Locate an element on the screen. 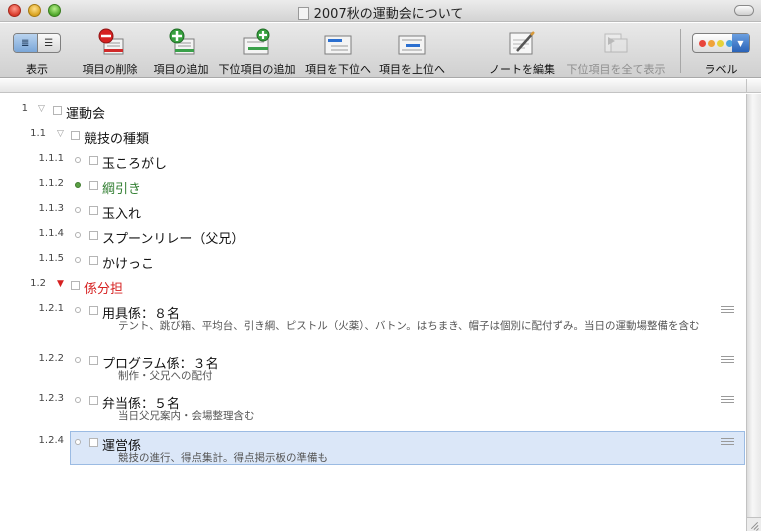 Image resolution: width=761 pixels, height=531 pixels. demote-item-button: 項目を下位へ is located at coordinates (338, 50).